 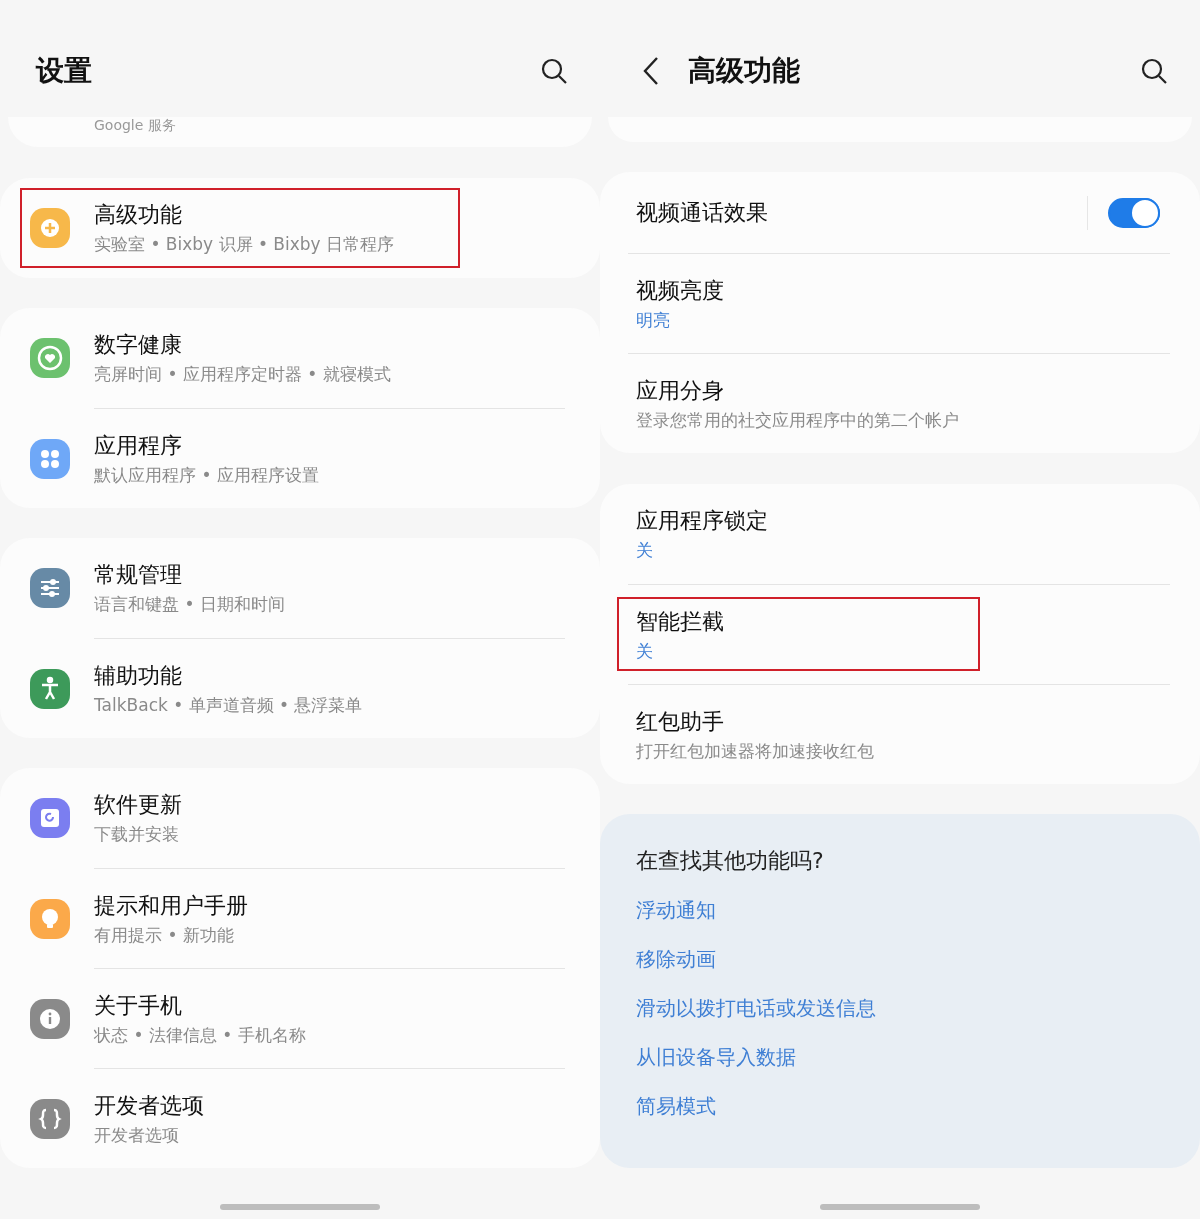 I want to click on settings-item: 辅助功能 TalkBack • 单声道音频 • 悬浮菜单, so click(x=300, y=688).